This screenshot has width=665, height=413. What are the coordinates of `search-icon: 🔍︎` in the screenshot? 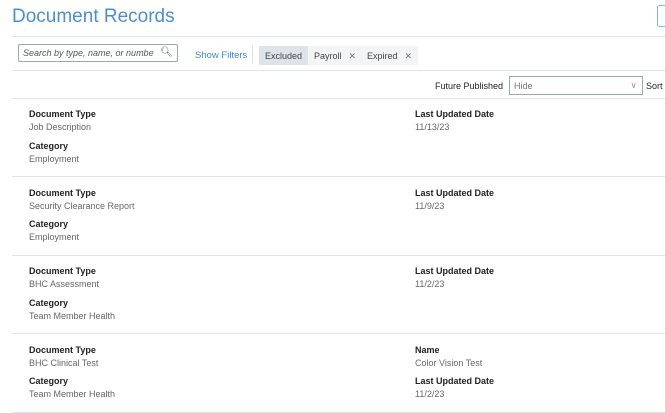 It's located at (166, 52).